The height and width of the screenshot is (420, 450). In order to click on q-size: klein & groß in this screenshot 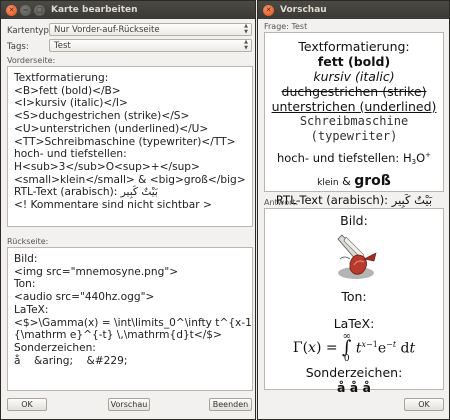, I will do `click(354, 182)`.